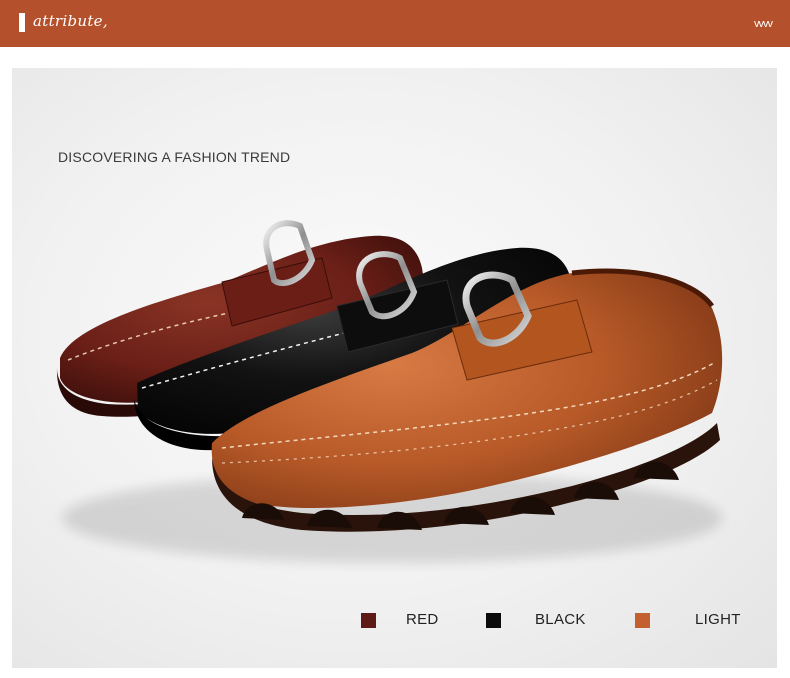 This screenshot has height=678, width=790. I want to click on swatch-red, so click(368, 620).